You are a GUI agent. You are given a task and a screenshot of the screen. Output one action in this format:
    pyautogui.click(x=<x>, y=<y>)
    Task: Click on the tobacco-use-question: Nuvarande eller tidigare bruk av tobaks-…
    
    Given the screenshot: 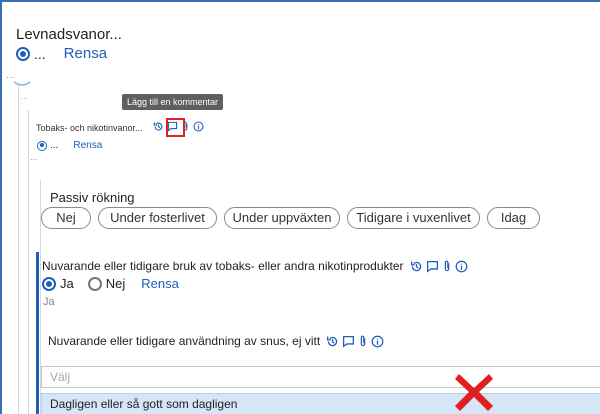 What is the action you would take?
    pyautogui.click(x=255, y=266)
    